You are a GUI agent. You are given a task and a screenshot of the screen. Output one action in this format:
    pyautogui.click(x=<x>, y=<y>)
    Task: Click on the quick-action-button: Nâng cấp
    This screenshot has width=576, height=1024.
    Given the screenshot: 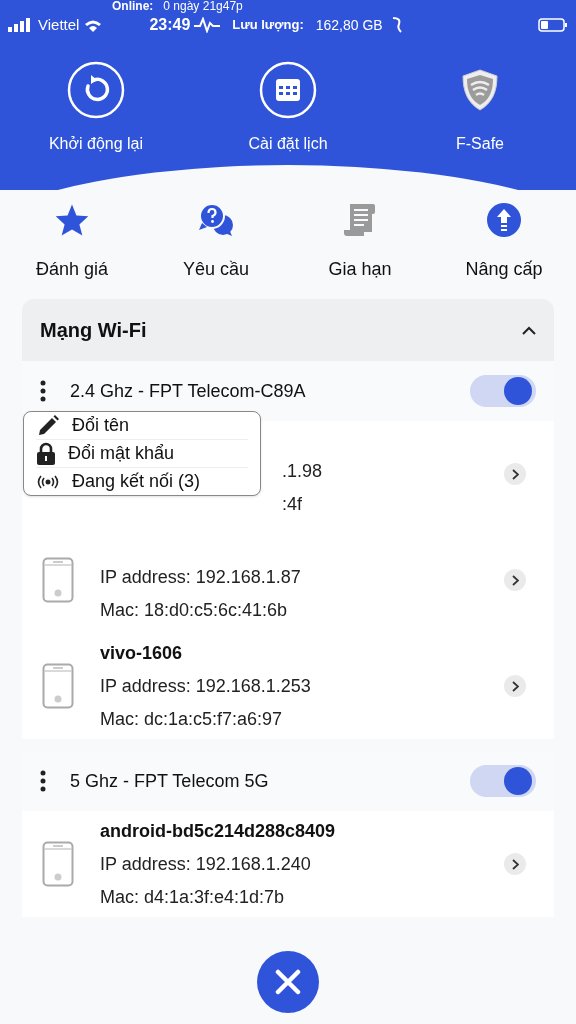 What is the action you would take?
    pyautogui.click(x=504, y=241)
    